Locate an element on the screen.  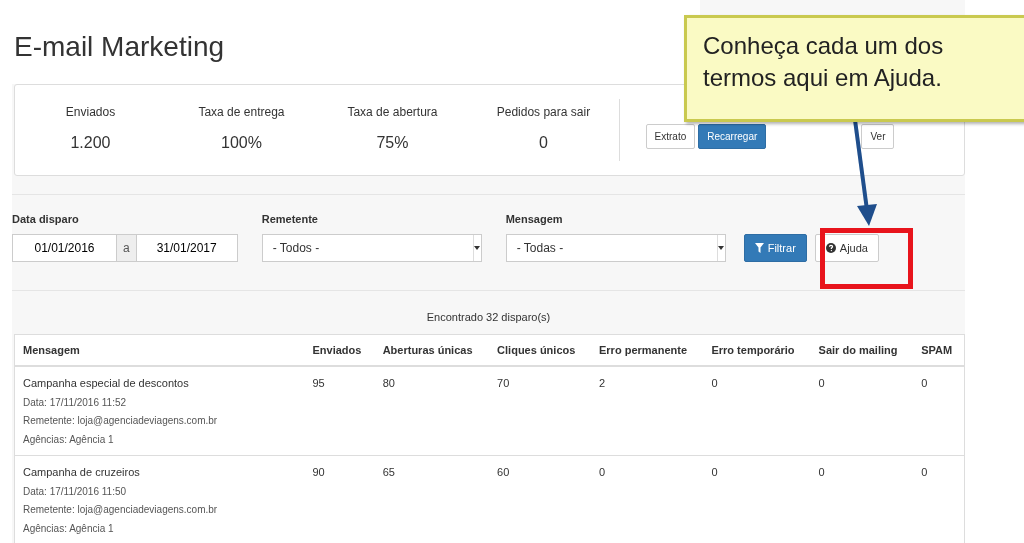
stat-label: Enviados is located at coordinates (90, 112).